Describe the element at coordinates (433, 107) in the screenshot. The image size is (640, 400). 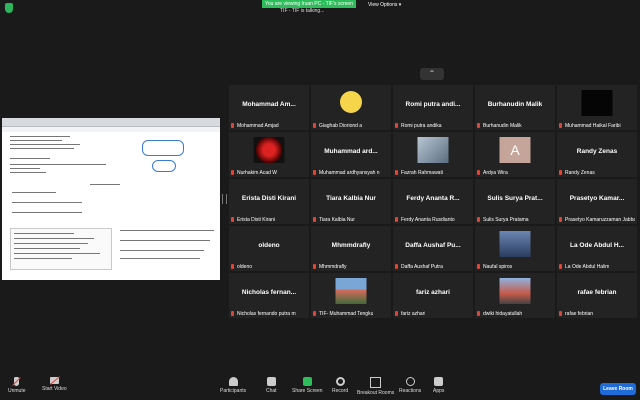
I see `participant-tile: Romi putra andi... Romi putra andika` at that location.